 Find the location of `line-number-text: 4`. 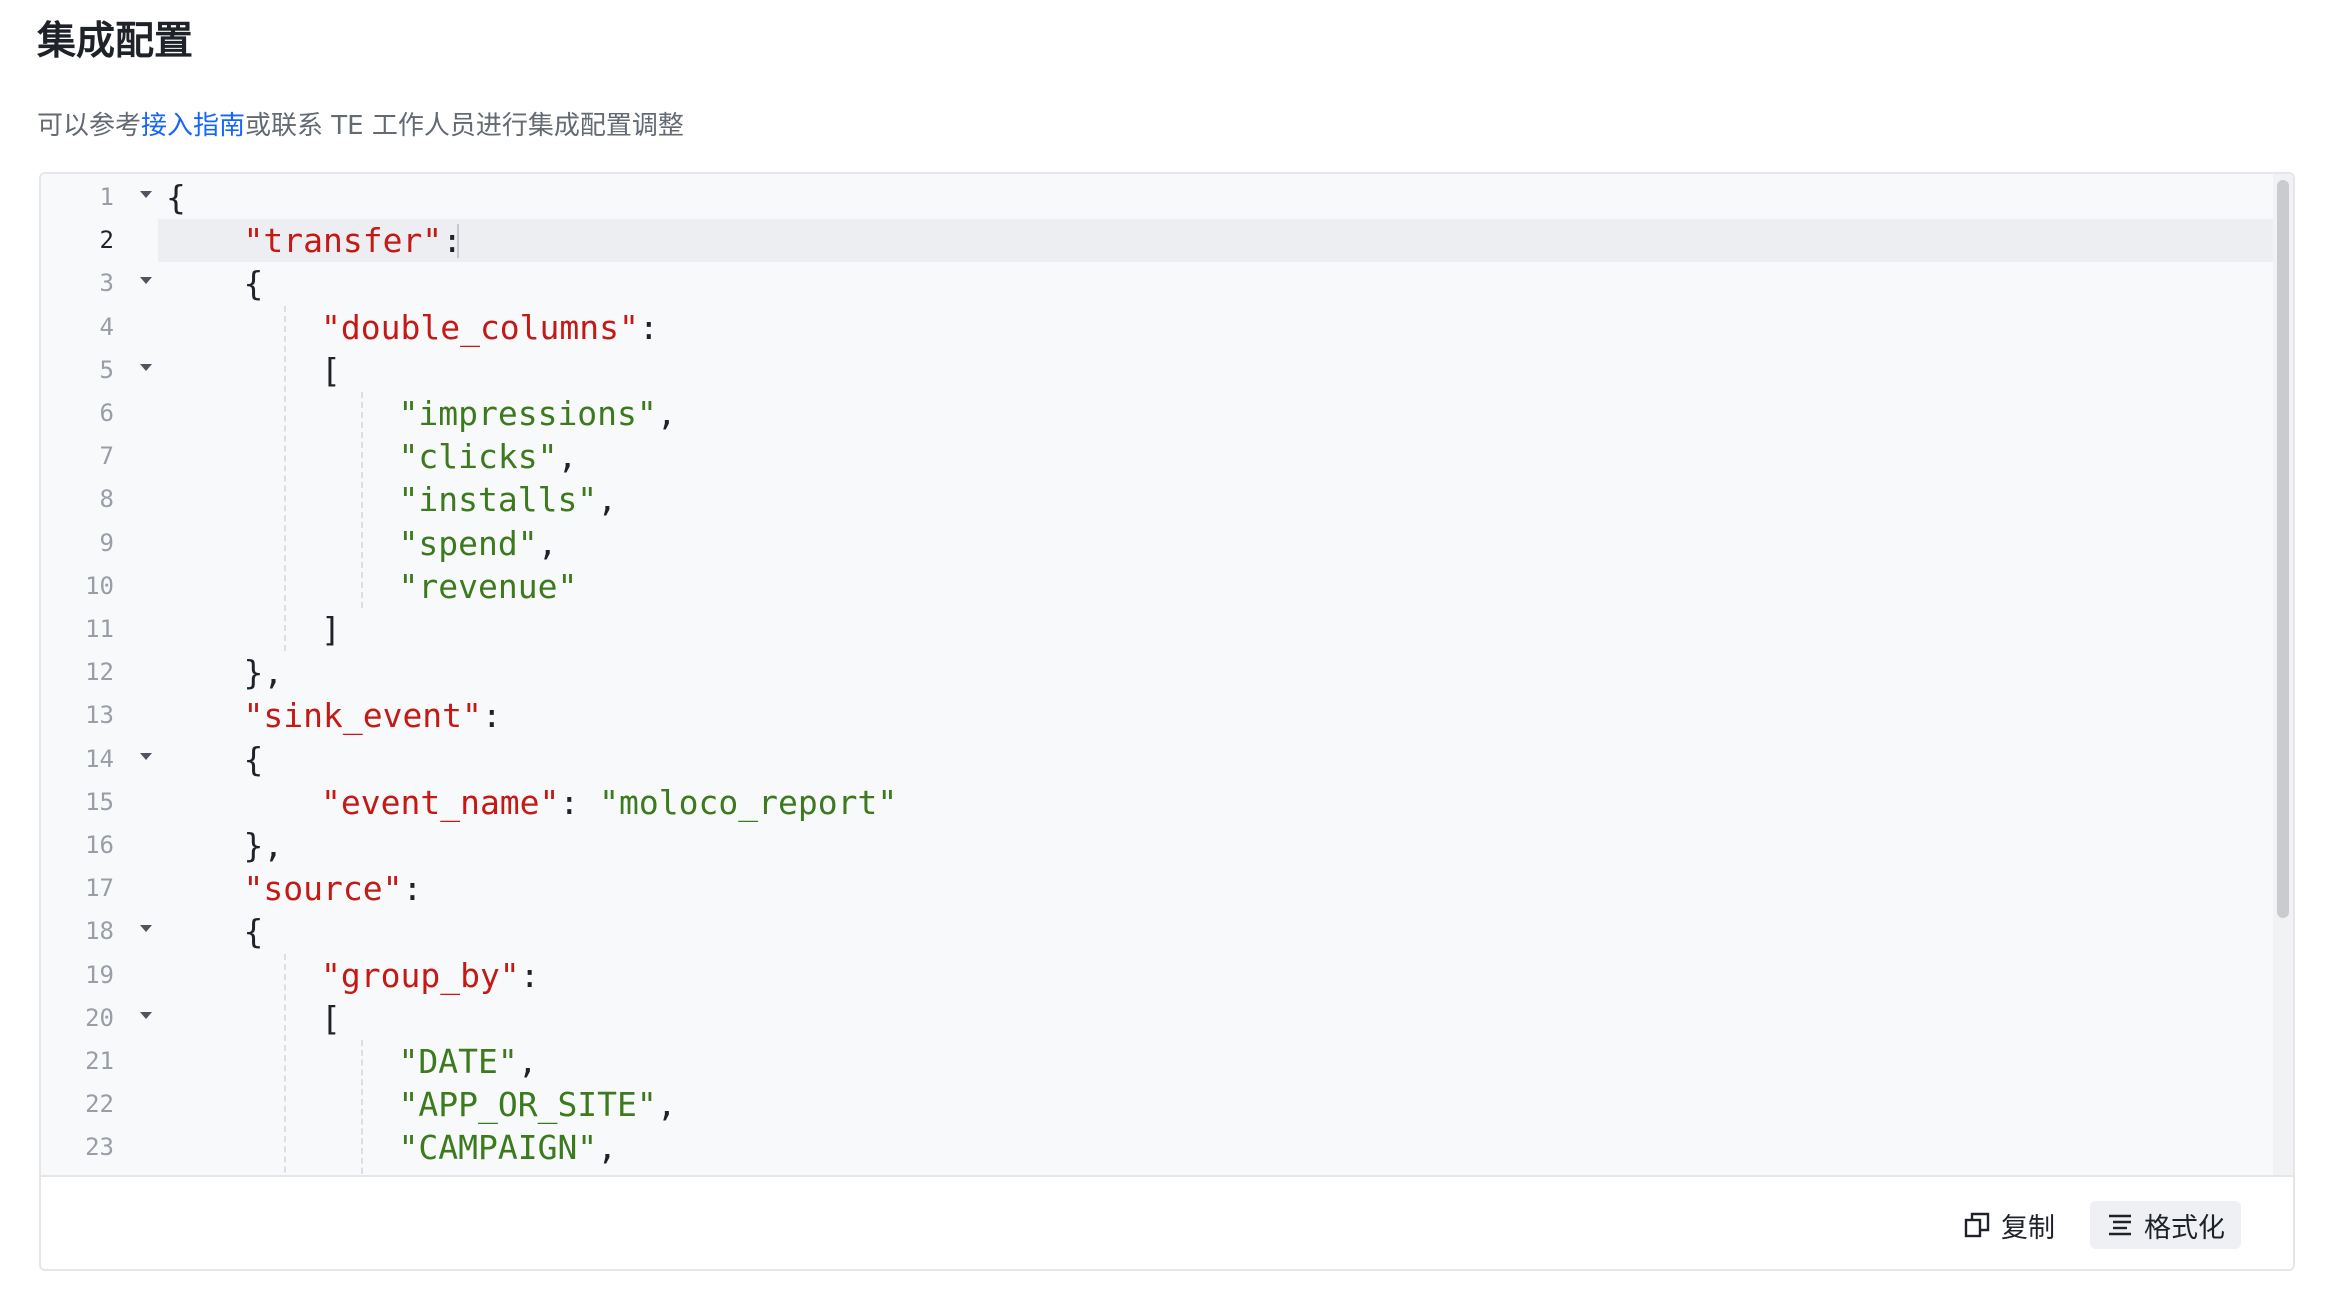

line-number-text: 4 is located at coordinates (106, 326).